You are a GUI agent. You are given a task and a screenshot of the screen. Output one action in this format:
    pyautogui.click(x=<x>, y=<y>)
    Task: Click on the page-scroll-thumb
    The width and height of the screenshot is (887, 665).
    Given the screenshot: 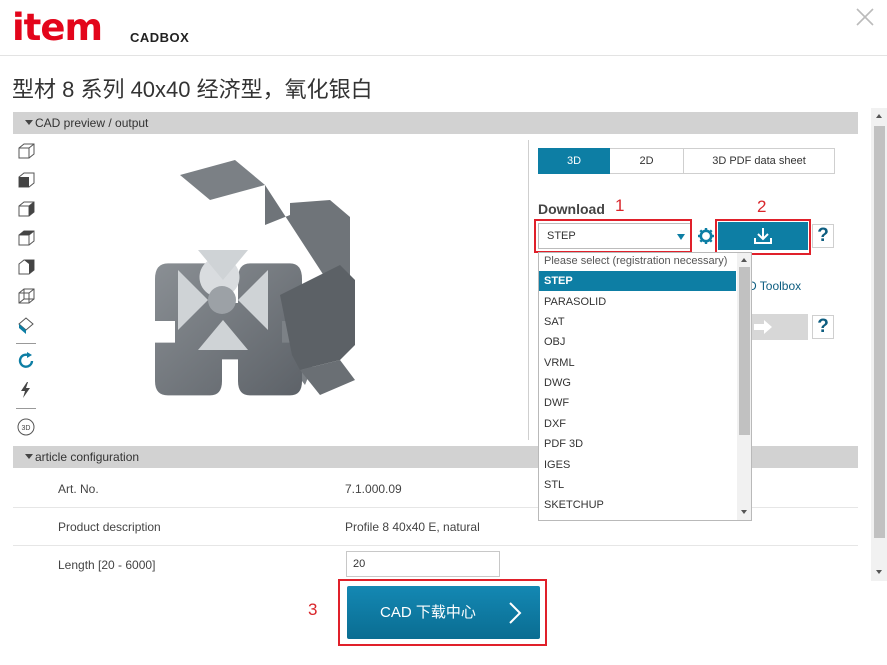 What is the action you would take?
    pyautogui.click(x=879, y=332)
    